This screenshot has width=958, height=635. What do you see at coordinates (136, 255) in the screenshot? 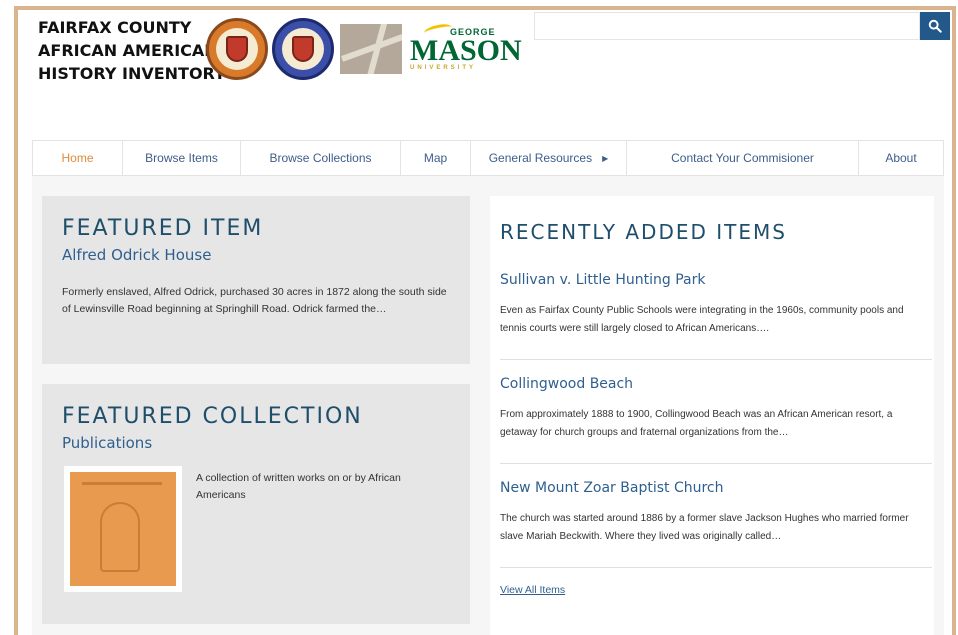
I see `featured-item-title: Alfred Odrick House` at bounding box center [136, 255].